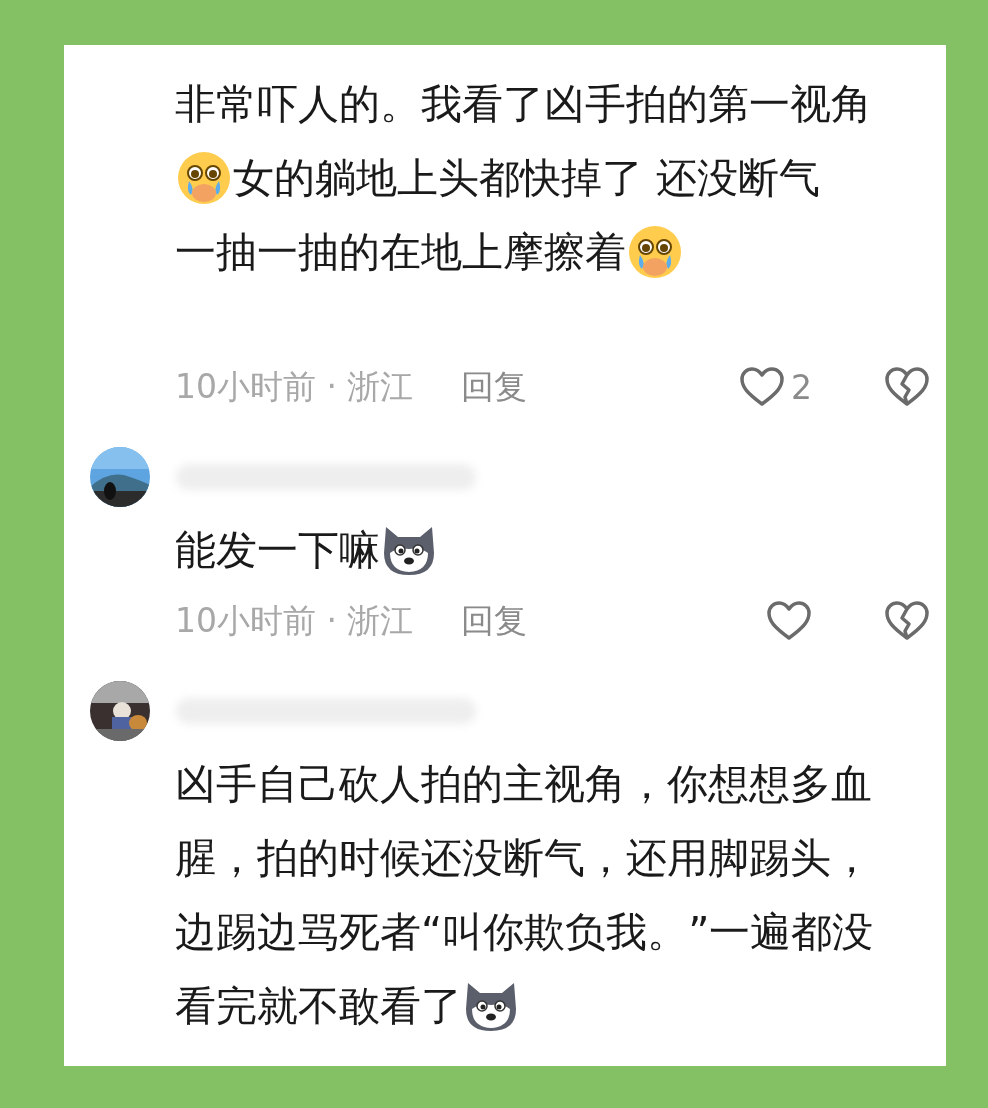  Describe the element at coordinates (524, 932) in the screenshot. I see `comment-text: 边踢边骂死者“叫你欺负我。”一遍都没` at that location.